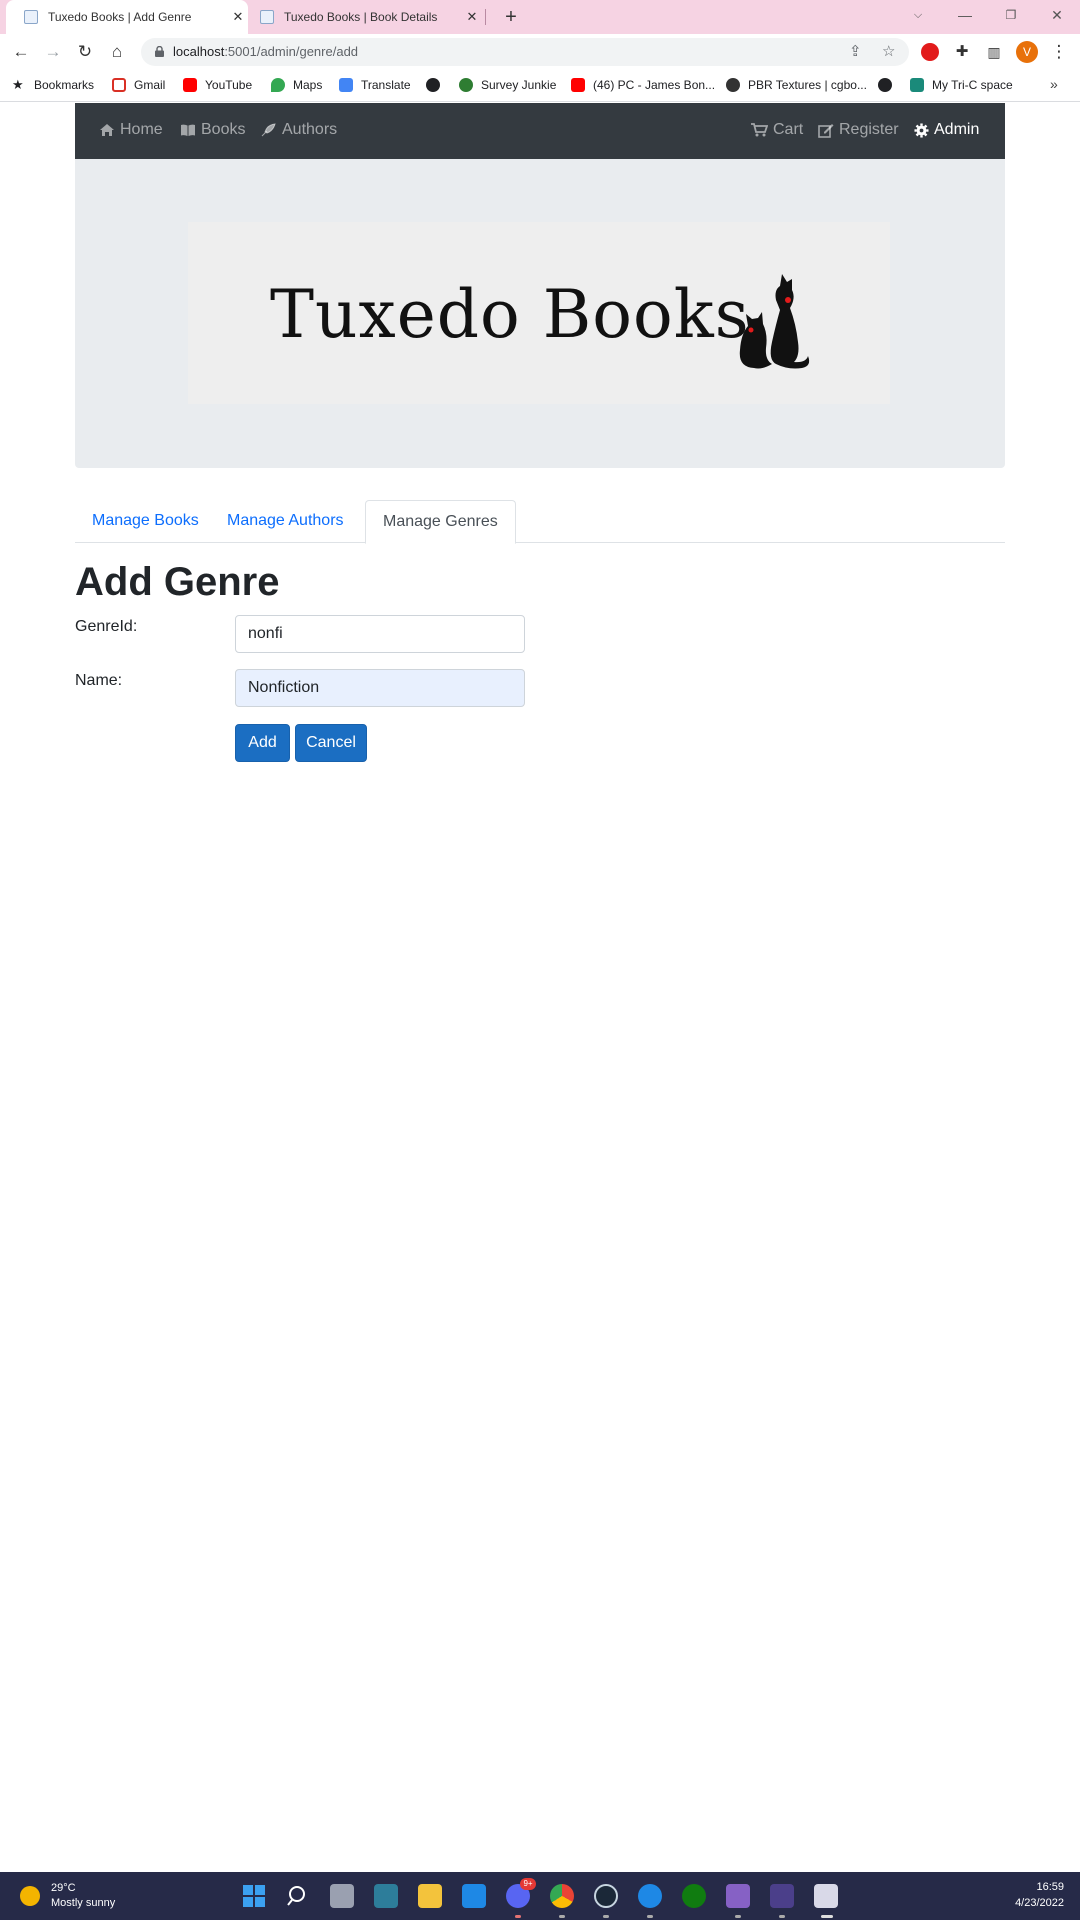  Describe the element at coordinates (138, 85) in the screenshot. I see `bookmark-gmail: Gmail` at that location.